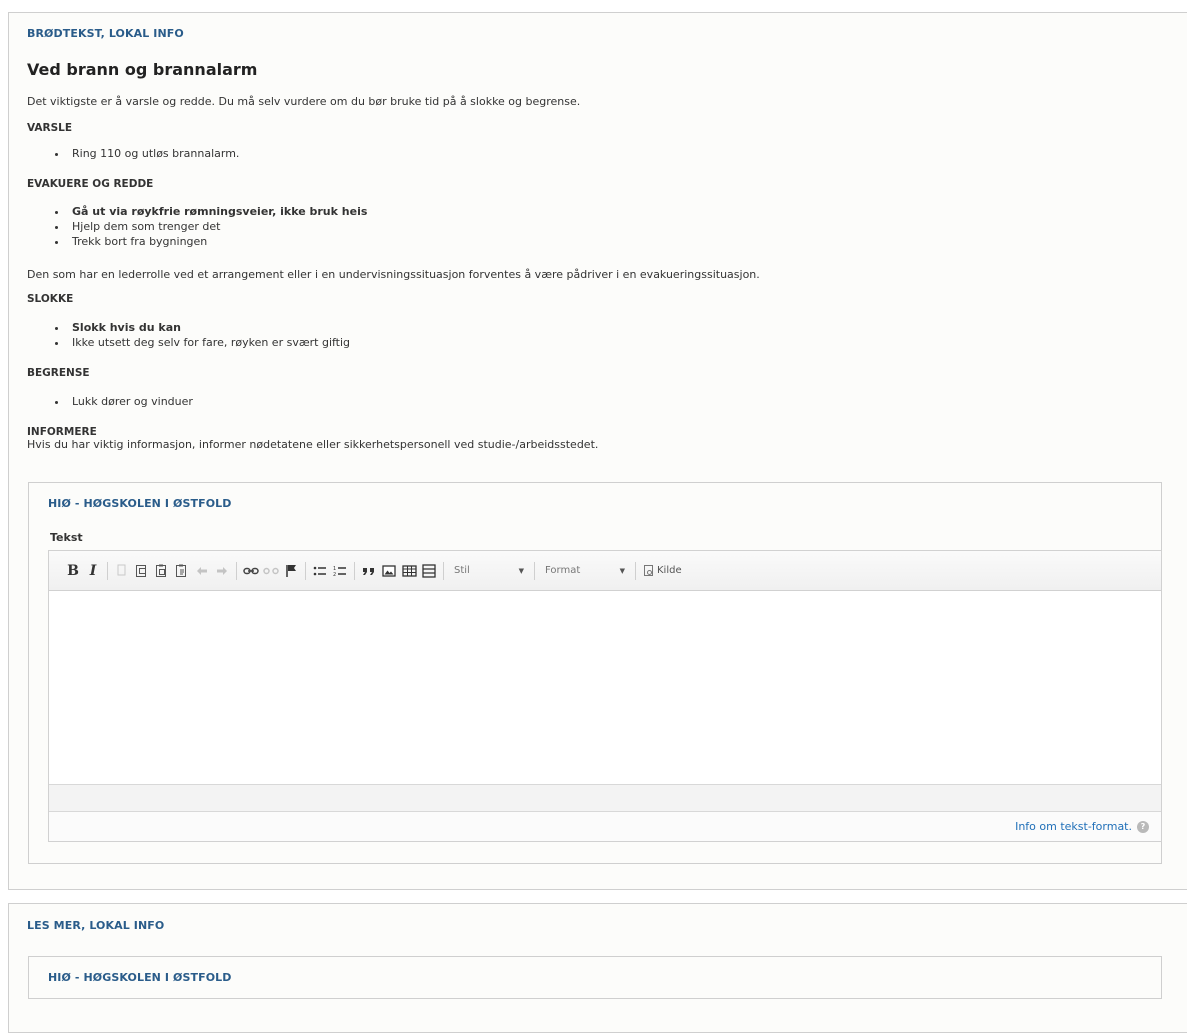 This screenshot has height=1033, width=1187. Describe the element at coordinates (217, 226) in the screenshot. I see `list-item: Hjelp dem som trenger det` at that location.